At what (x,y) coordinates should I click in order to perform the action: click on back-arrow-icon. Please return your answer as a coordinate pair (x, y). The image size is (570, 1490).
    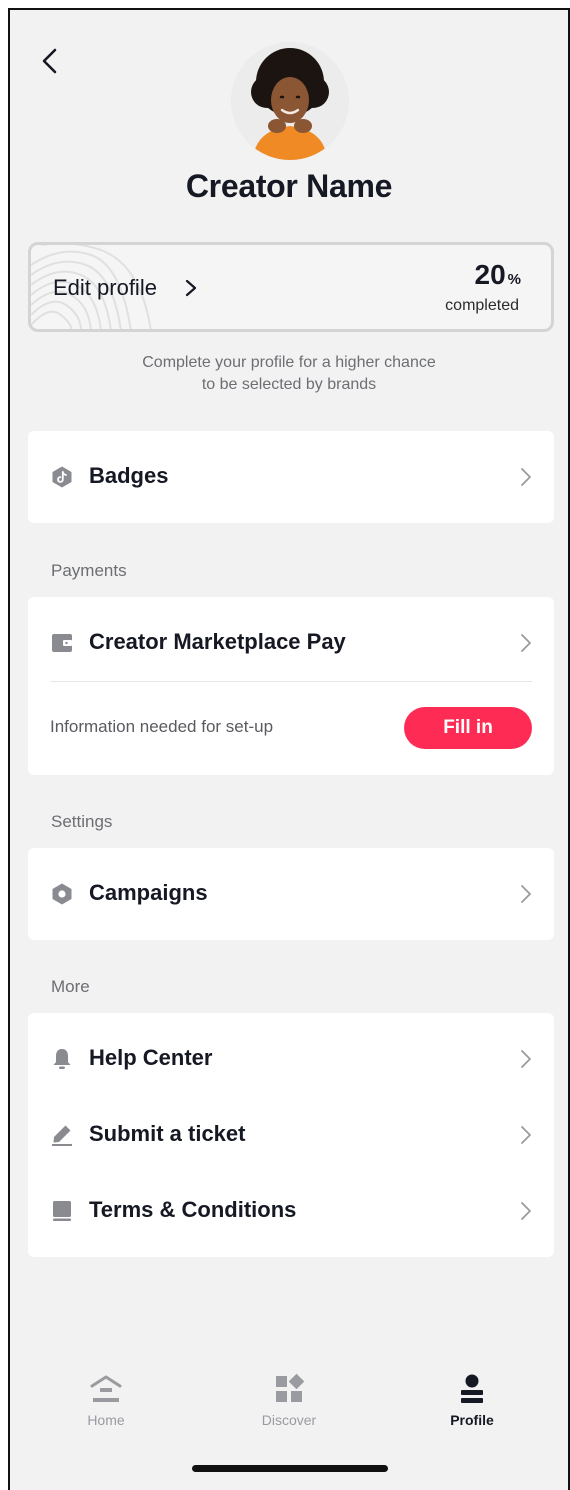
    Looking at the image, I should click on (51, 61).